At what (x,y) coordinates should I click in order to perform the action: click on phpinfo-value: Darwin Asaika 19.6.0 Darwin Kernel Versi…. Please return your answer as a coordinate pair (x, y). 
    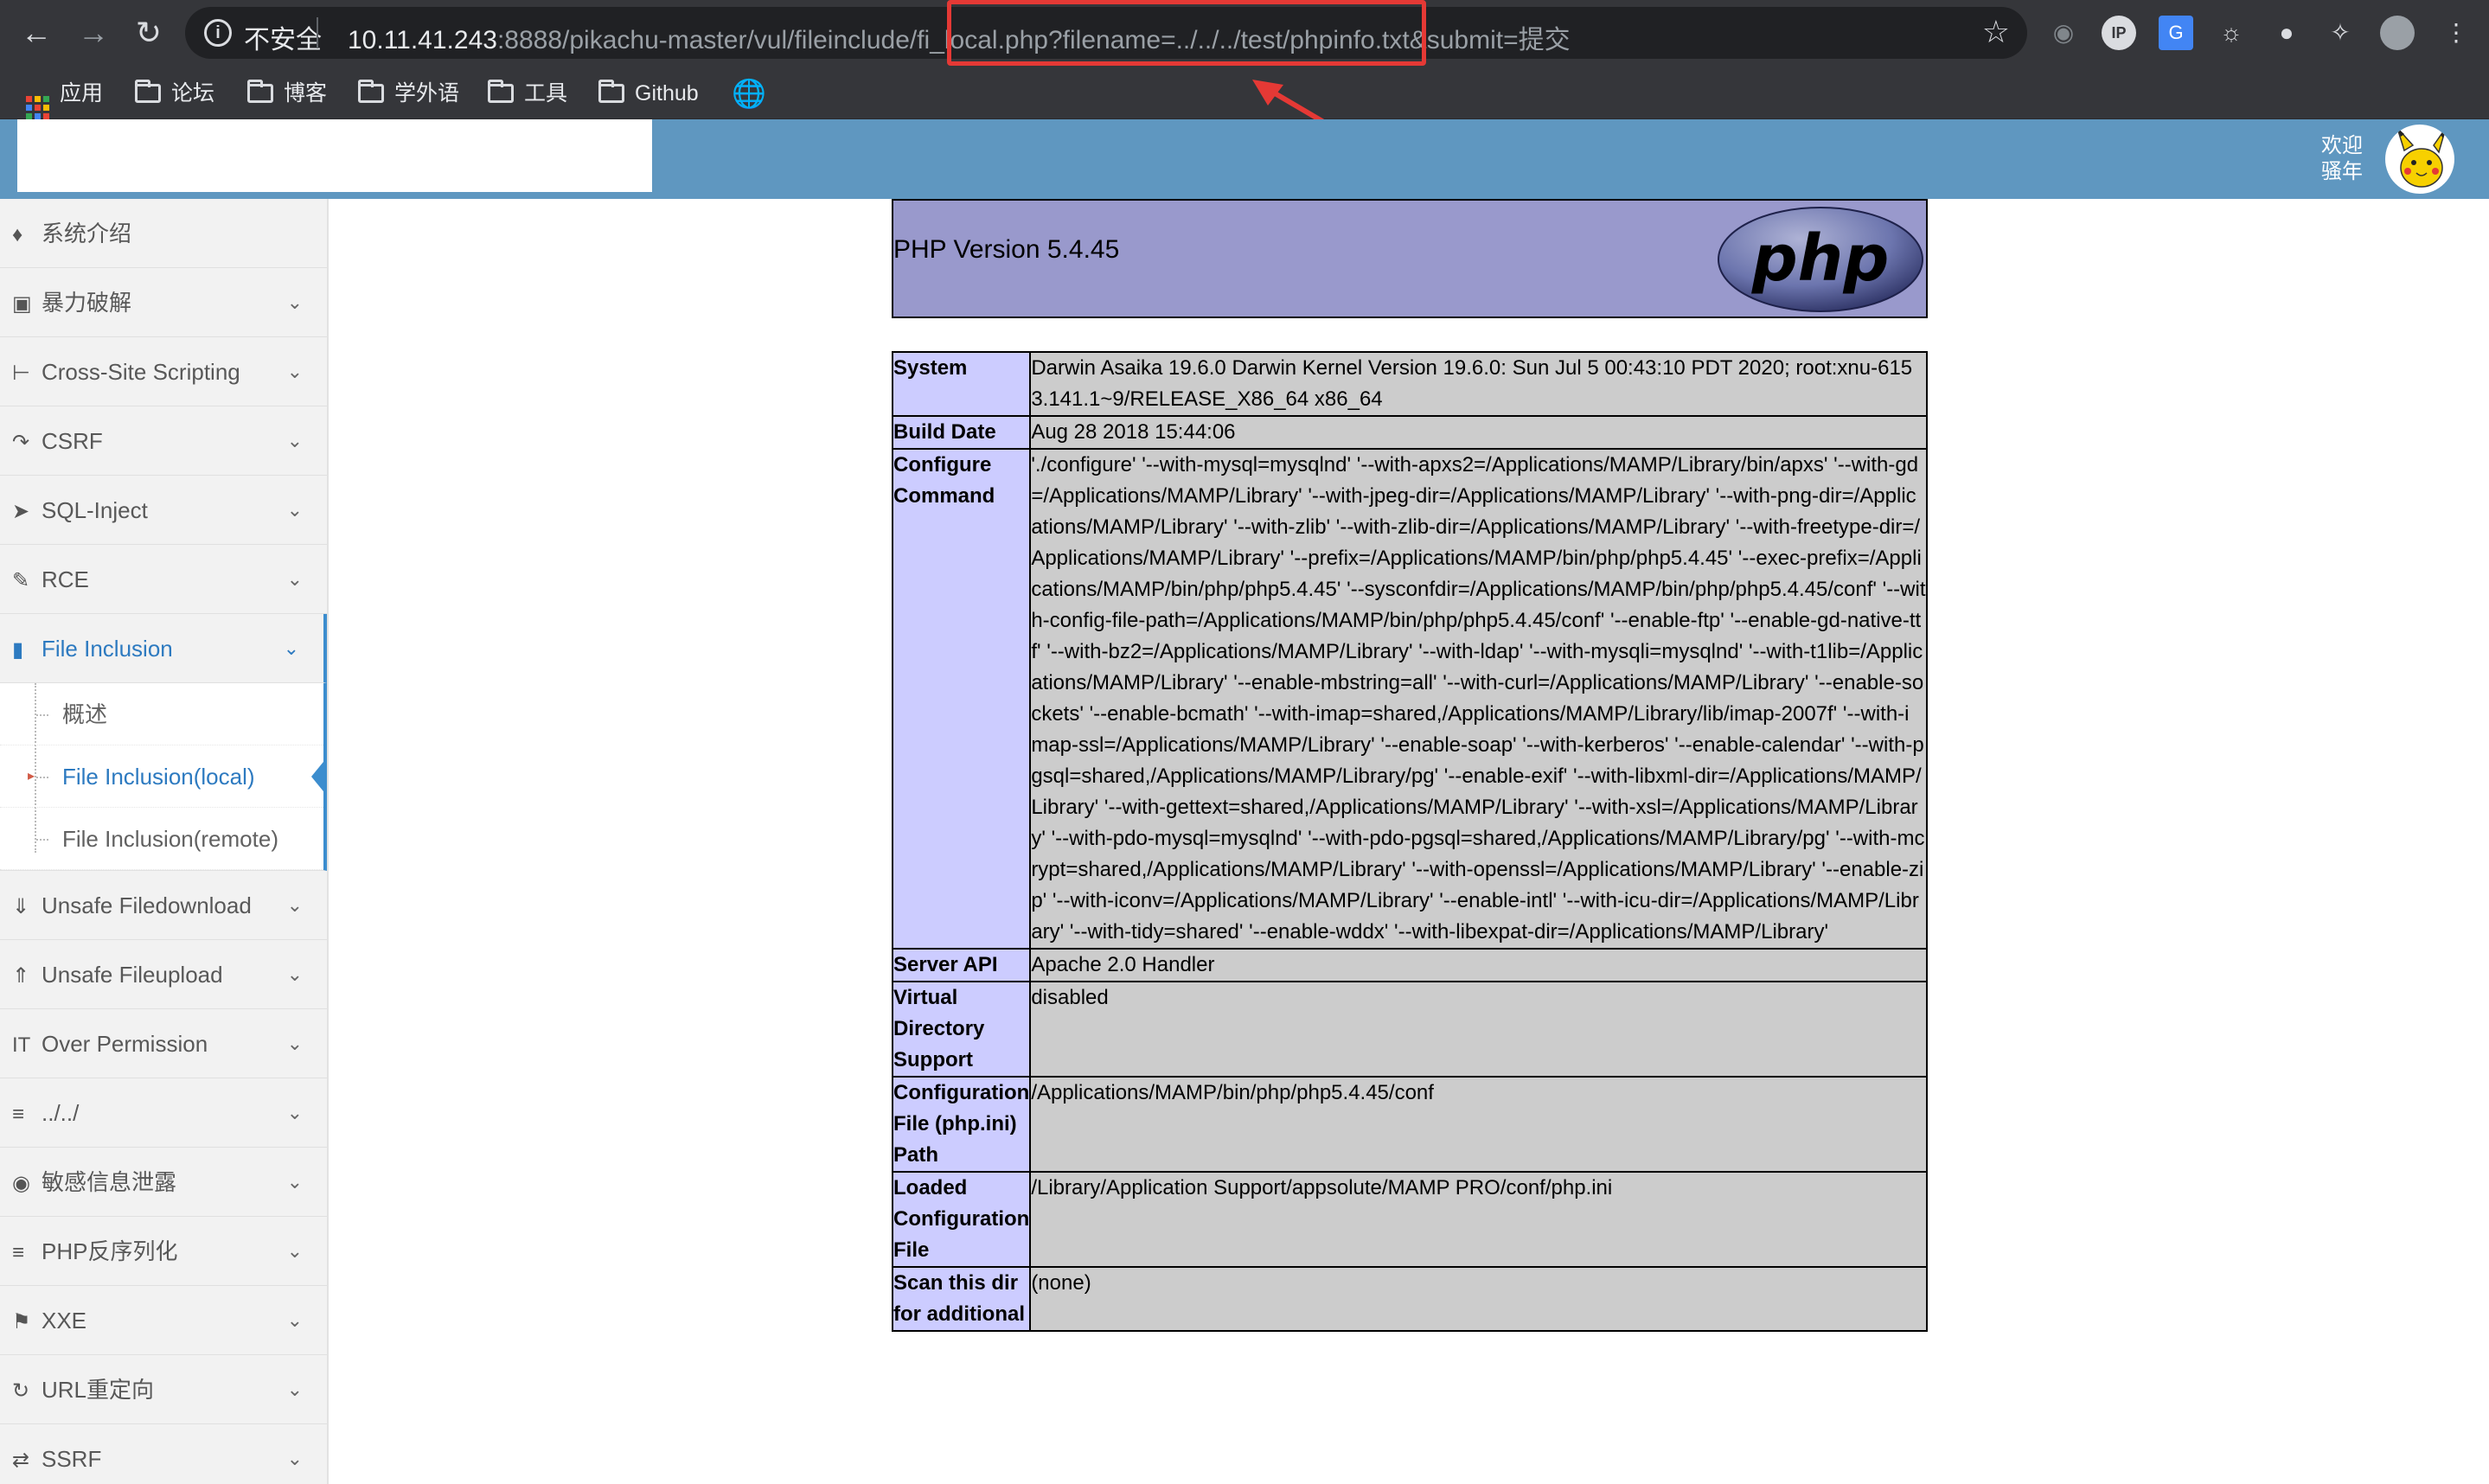
    Looking at the image, I should click on (1478, 384).